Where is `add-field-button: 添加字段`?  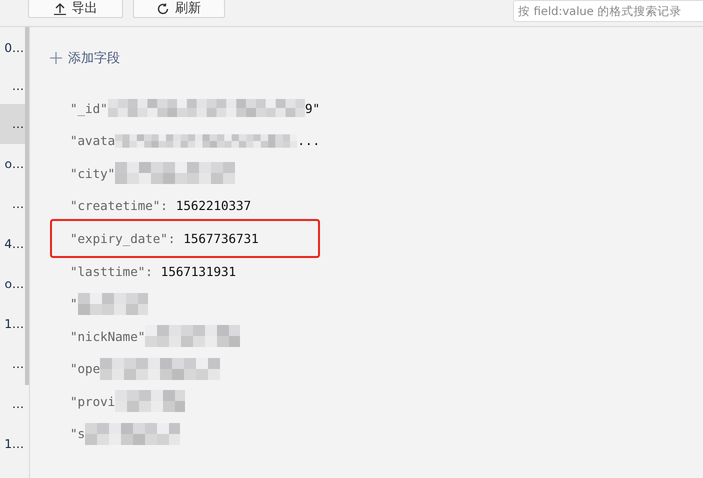
add-field-button: 添加字段 is located at coordinates (85, 58).